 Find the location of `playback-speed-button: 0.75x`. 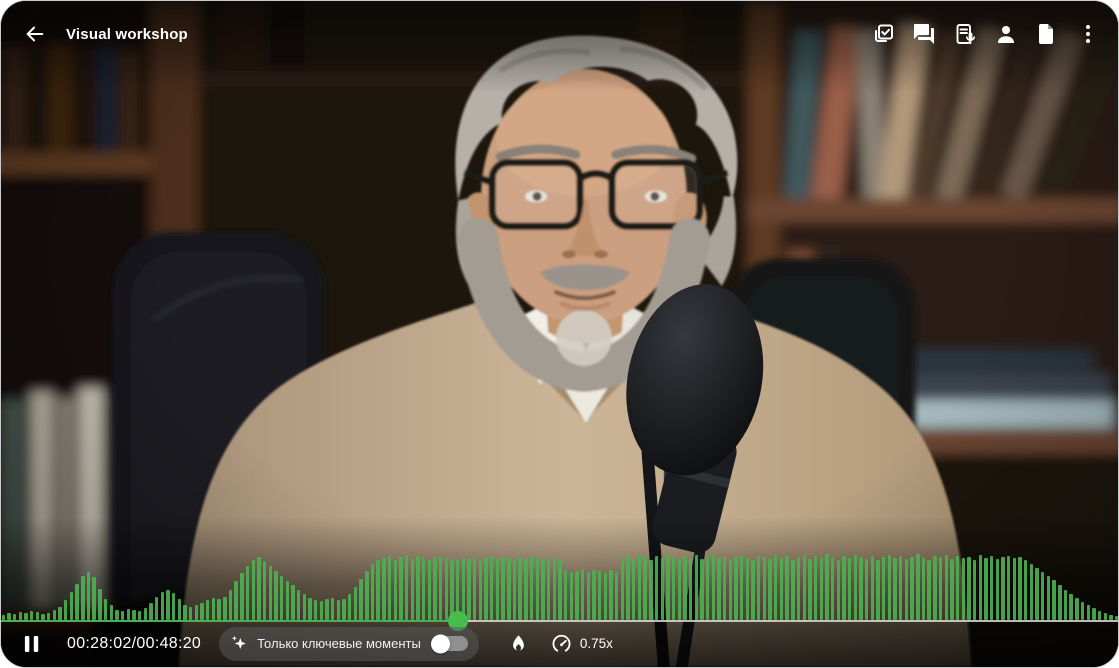

playback-speed-button: 0.75x is located at coordinates (582, 643).